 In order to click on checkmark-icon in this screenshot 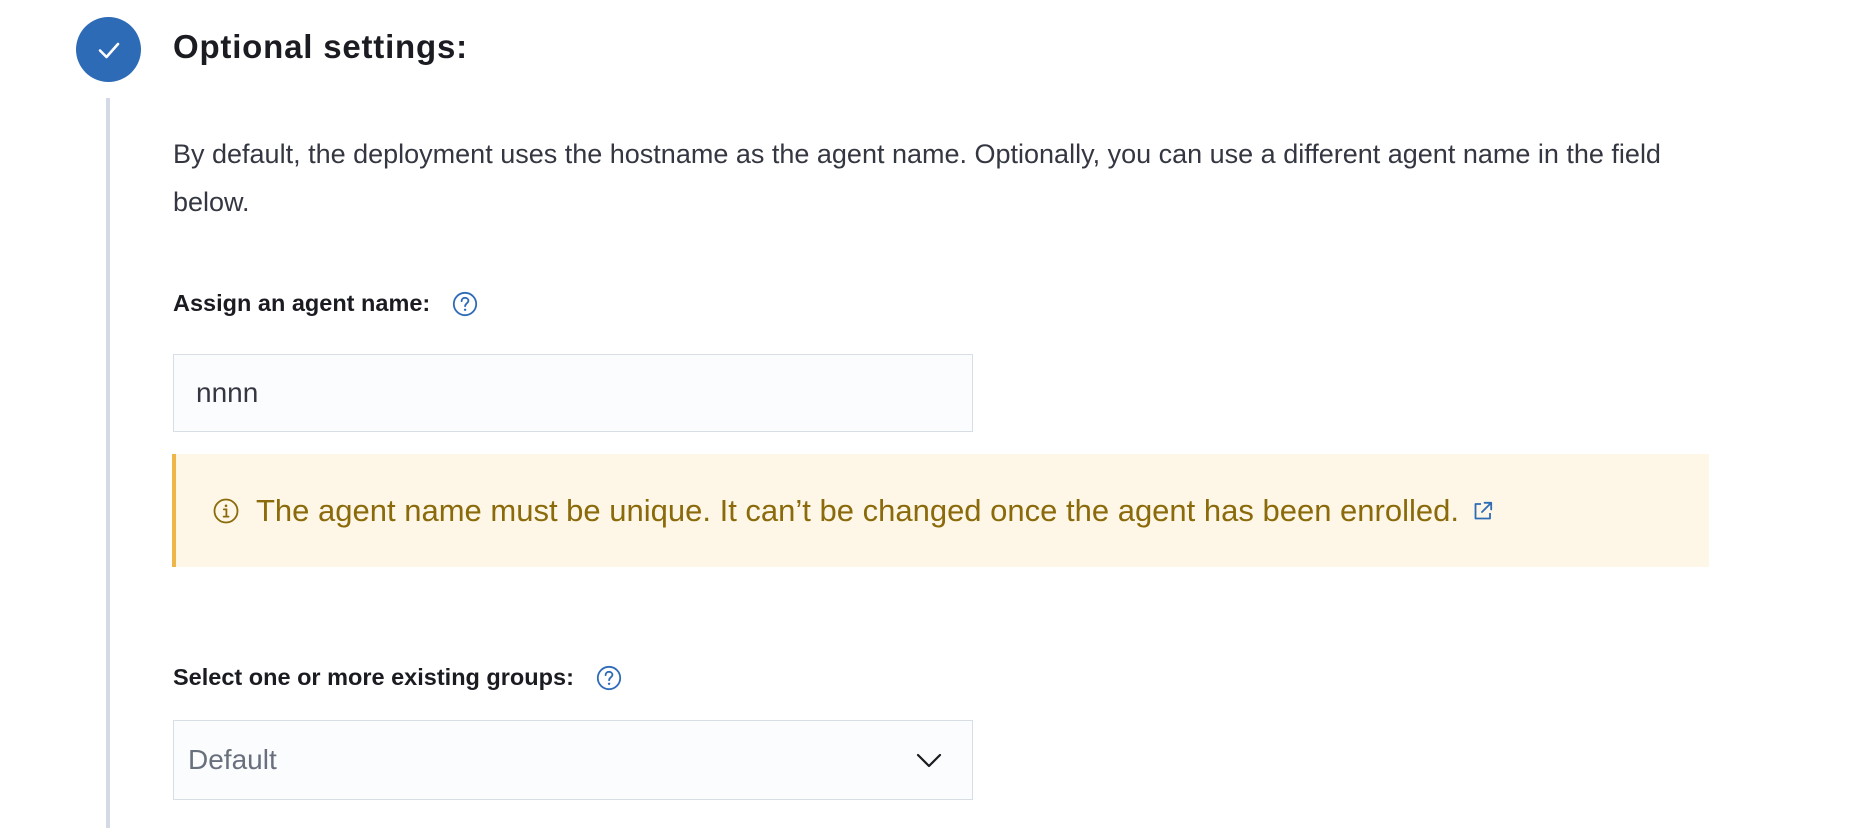, I will do `click(109, 50)`.